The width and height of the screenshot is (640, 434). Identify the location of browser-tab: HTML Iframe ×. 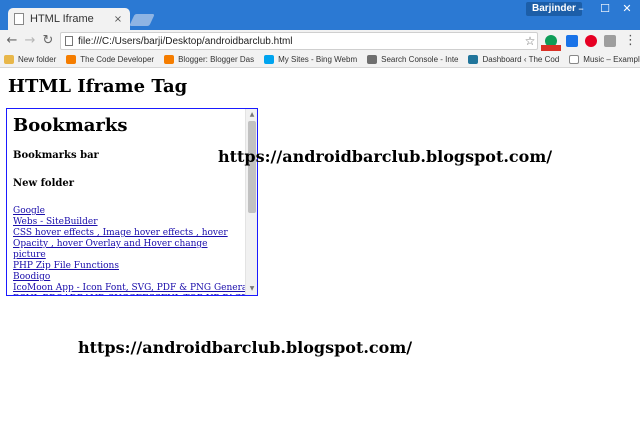
(69, 19).